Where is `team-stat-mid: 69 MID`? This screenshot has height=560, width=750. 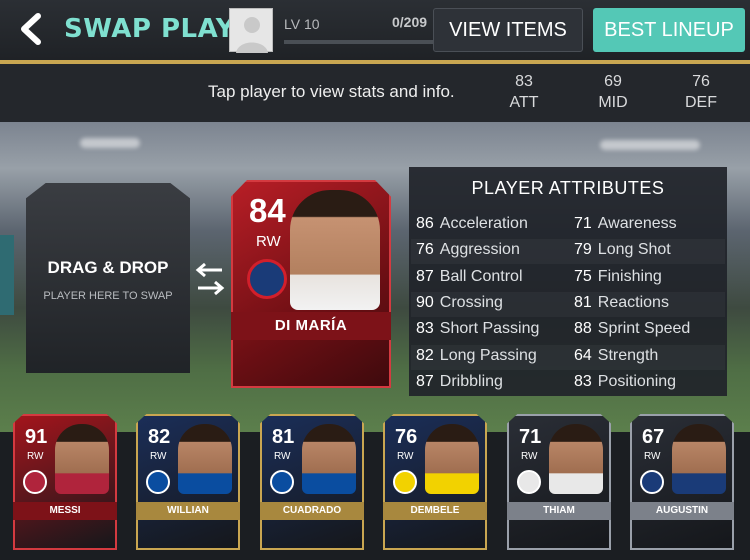 team-stat-mid: 69 MID is located at coordinates (613, 92).